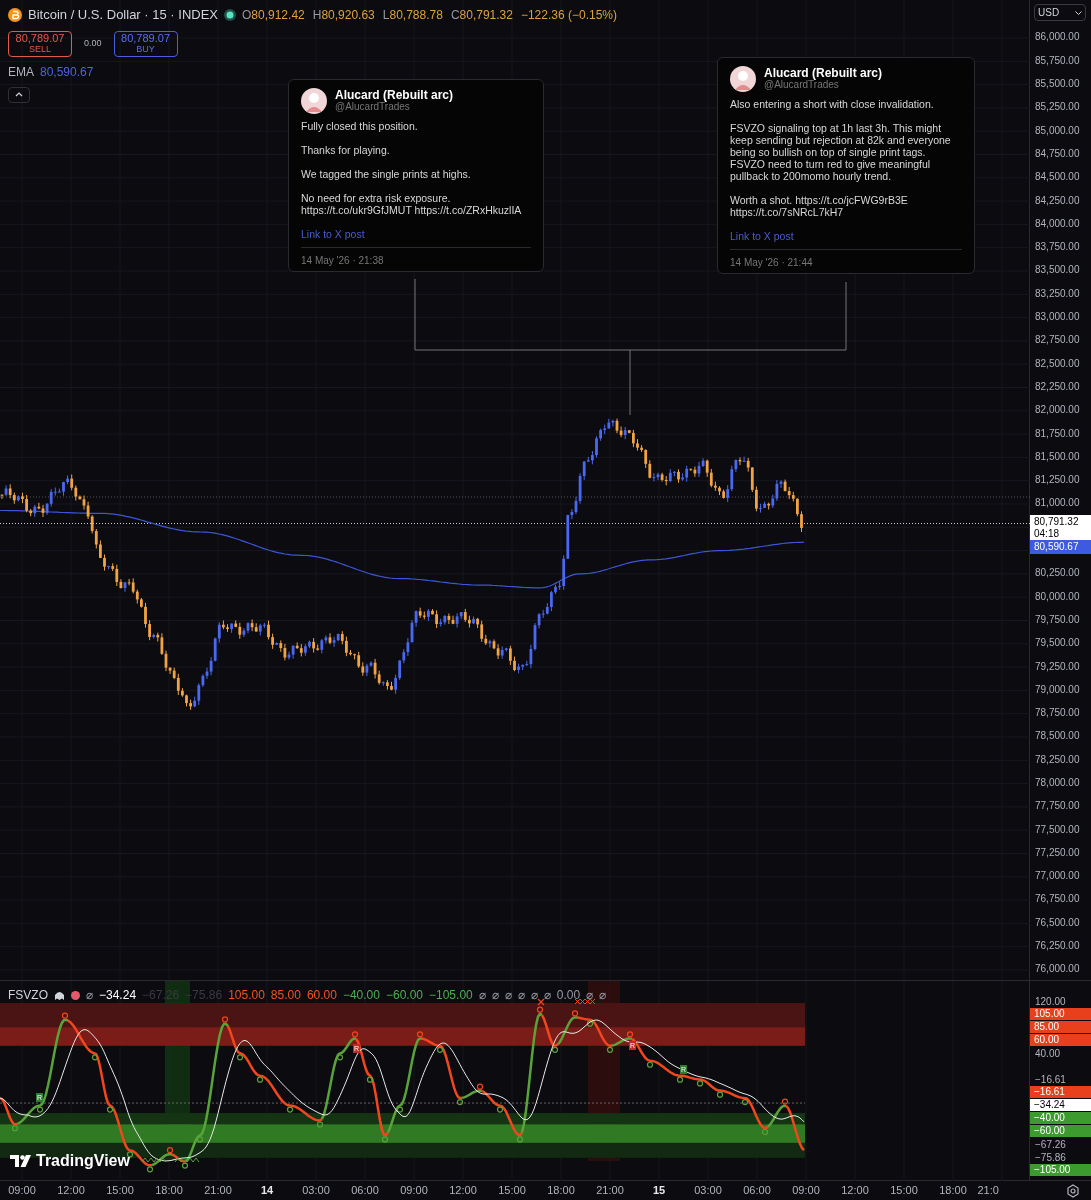 This screenshot has height=1200, width=1091. I want to click on price-tick-label: 81,750.00, so click(1057, 433).